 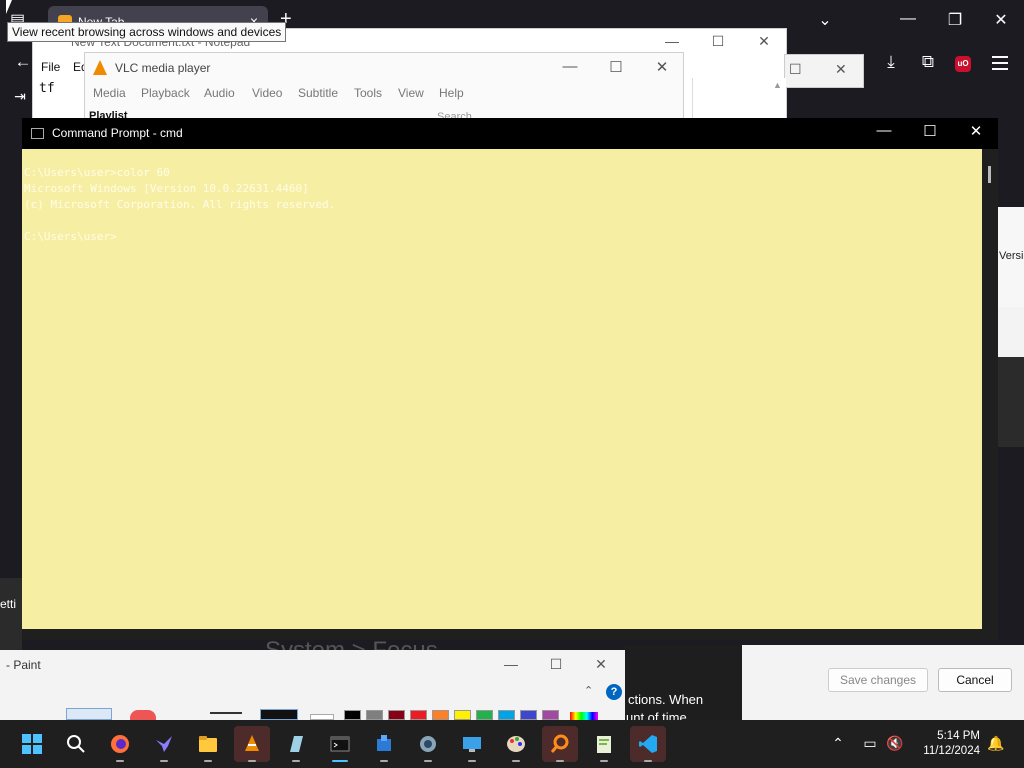 What do you see at coordinates (884, 130) in the screenshot?
I see `cmd-minimize-button: —` at bounding box center [884, 130].